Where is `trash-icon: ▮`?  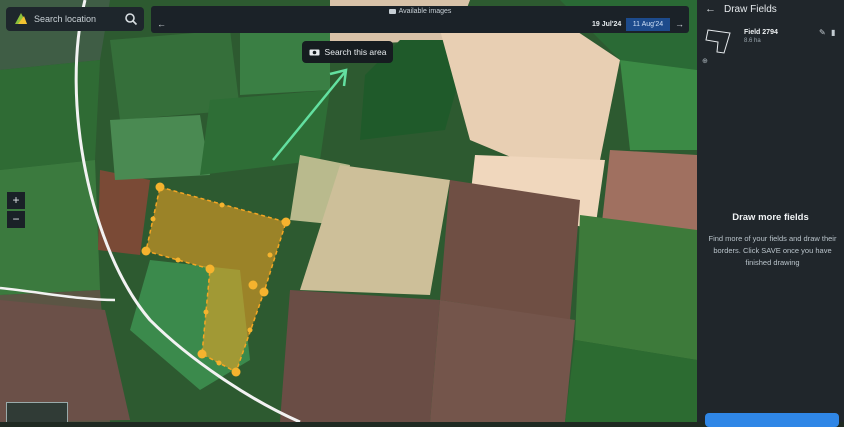 trash-icon: ▮ is located at coordinates (833, 32).